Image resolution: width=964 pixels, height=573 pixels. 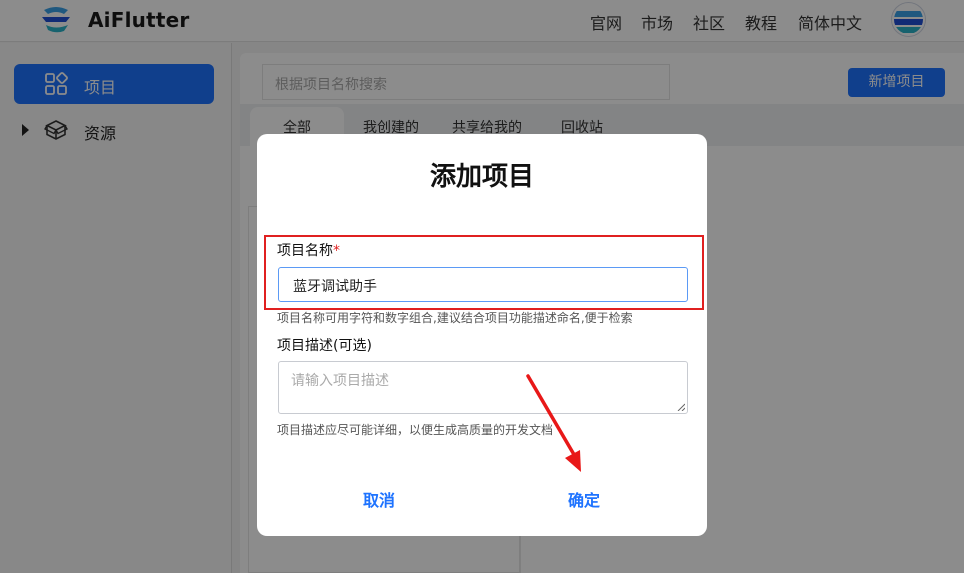 I want to click on project-description-textarea: 请输入项目描述, so click(x=483, y=387).